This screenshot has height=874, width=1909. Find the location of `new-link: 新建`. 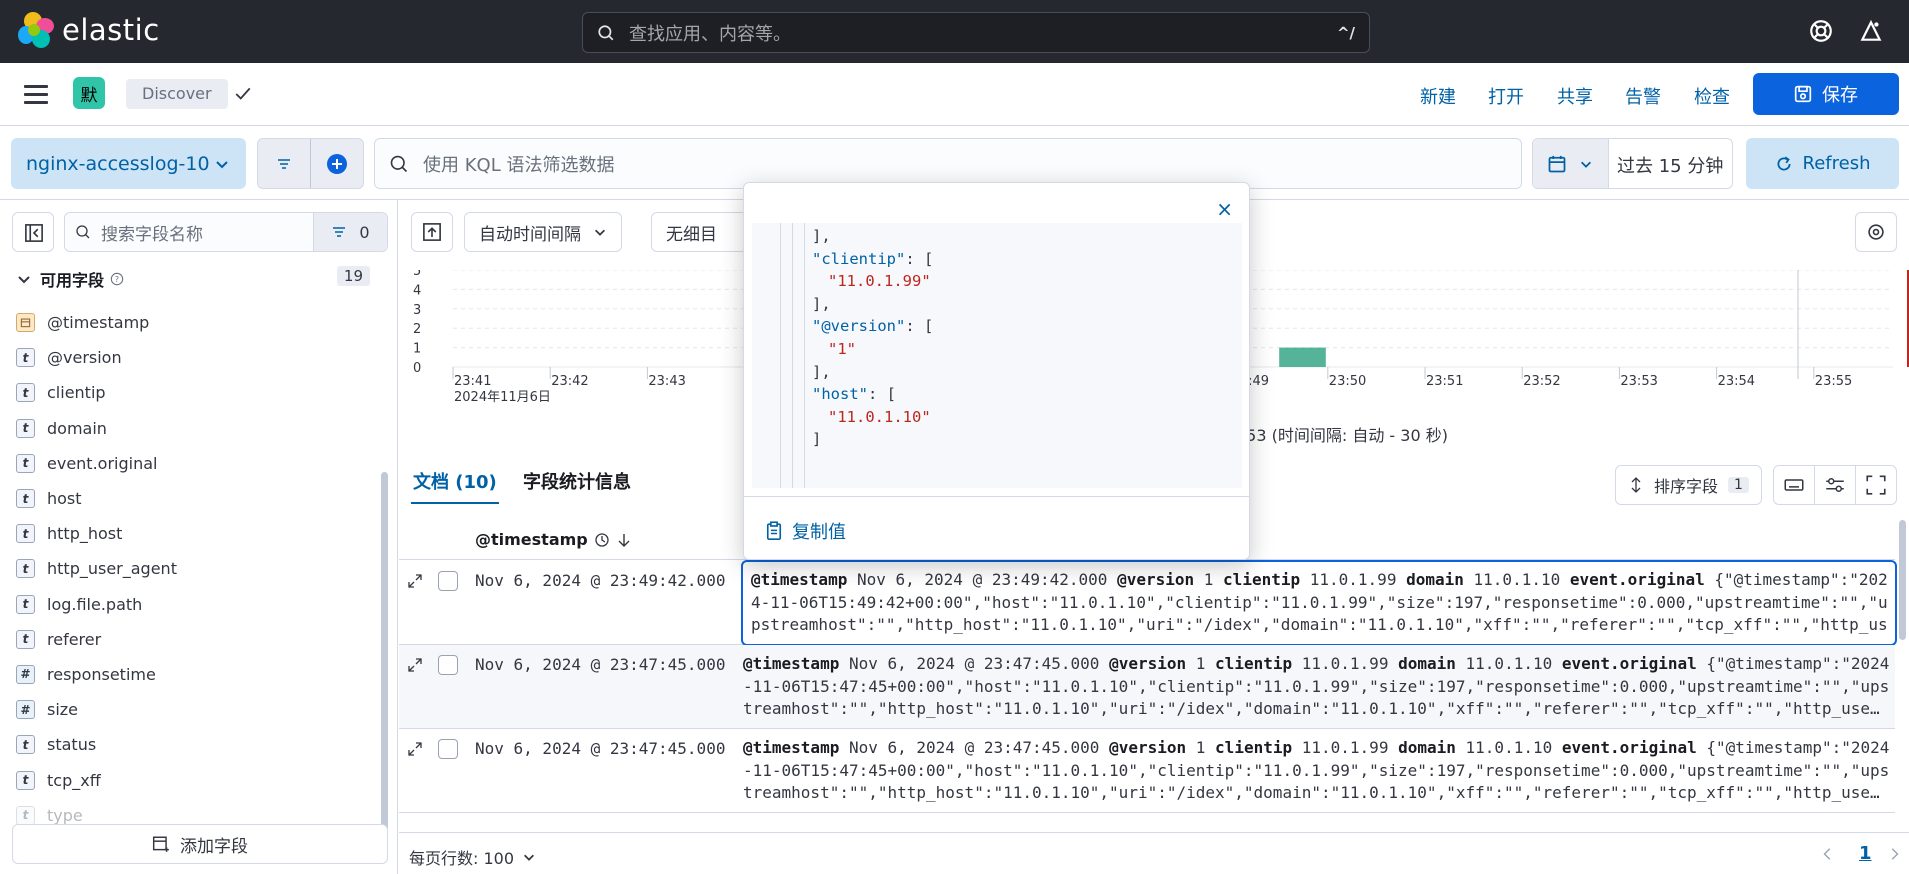

new-link: 新建 is located at coordinates (1438, 96).